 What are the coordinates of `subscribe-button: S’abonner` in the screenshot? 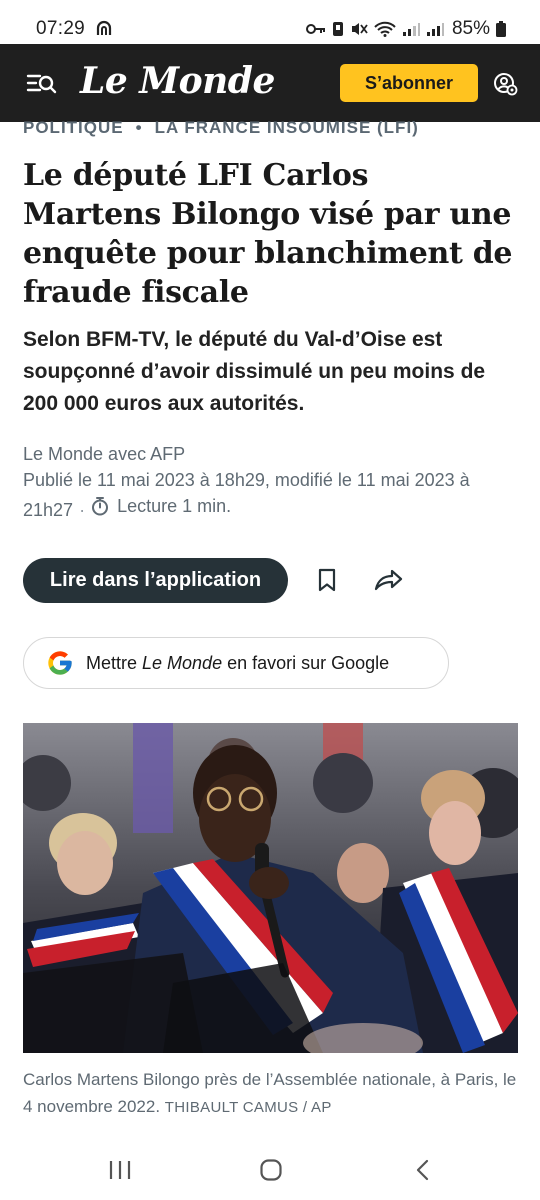 It's located at (409, 83).